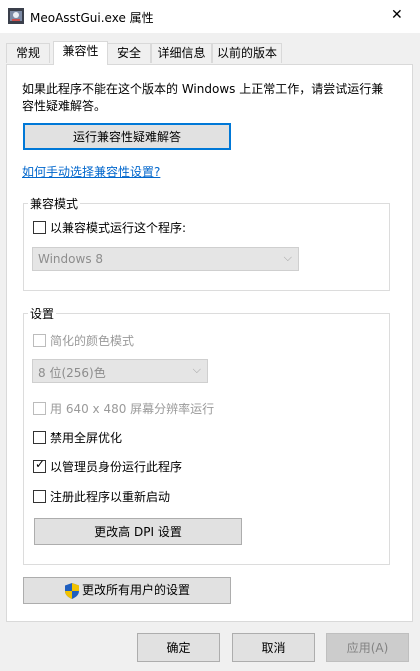 The width and height of the screenshot is (420, 671). Describe the element at coordinates (181, 53) in the screenshot. I see `tab-details: 详细信息` at that location.